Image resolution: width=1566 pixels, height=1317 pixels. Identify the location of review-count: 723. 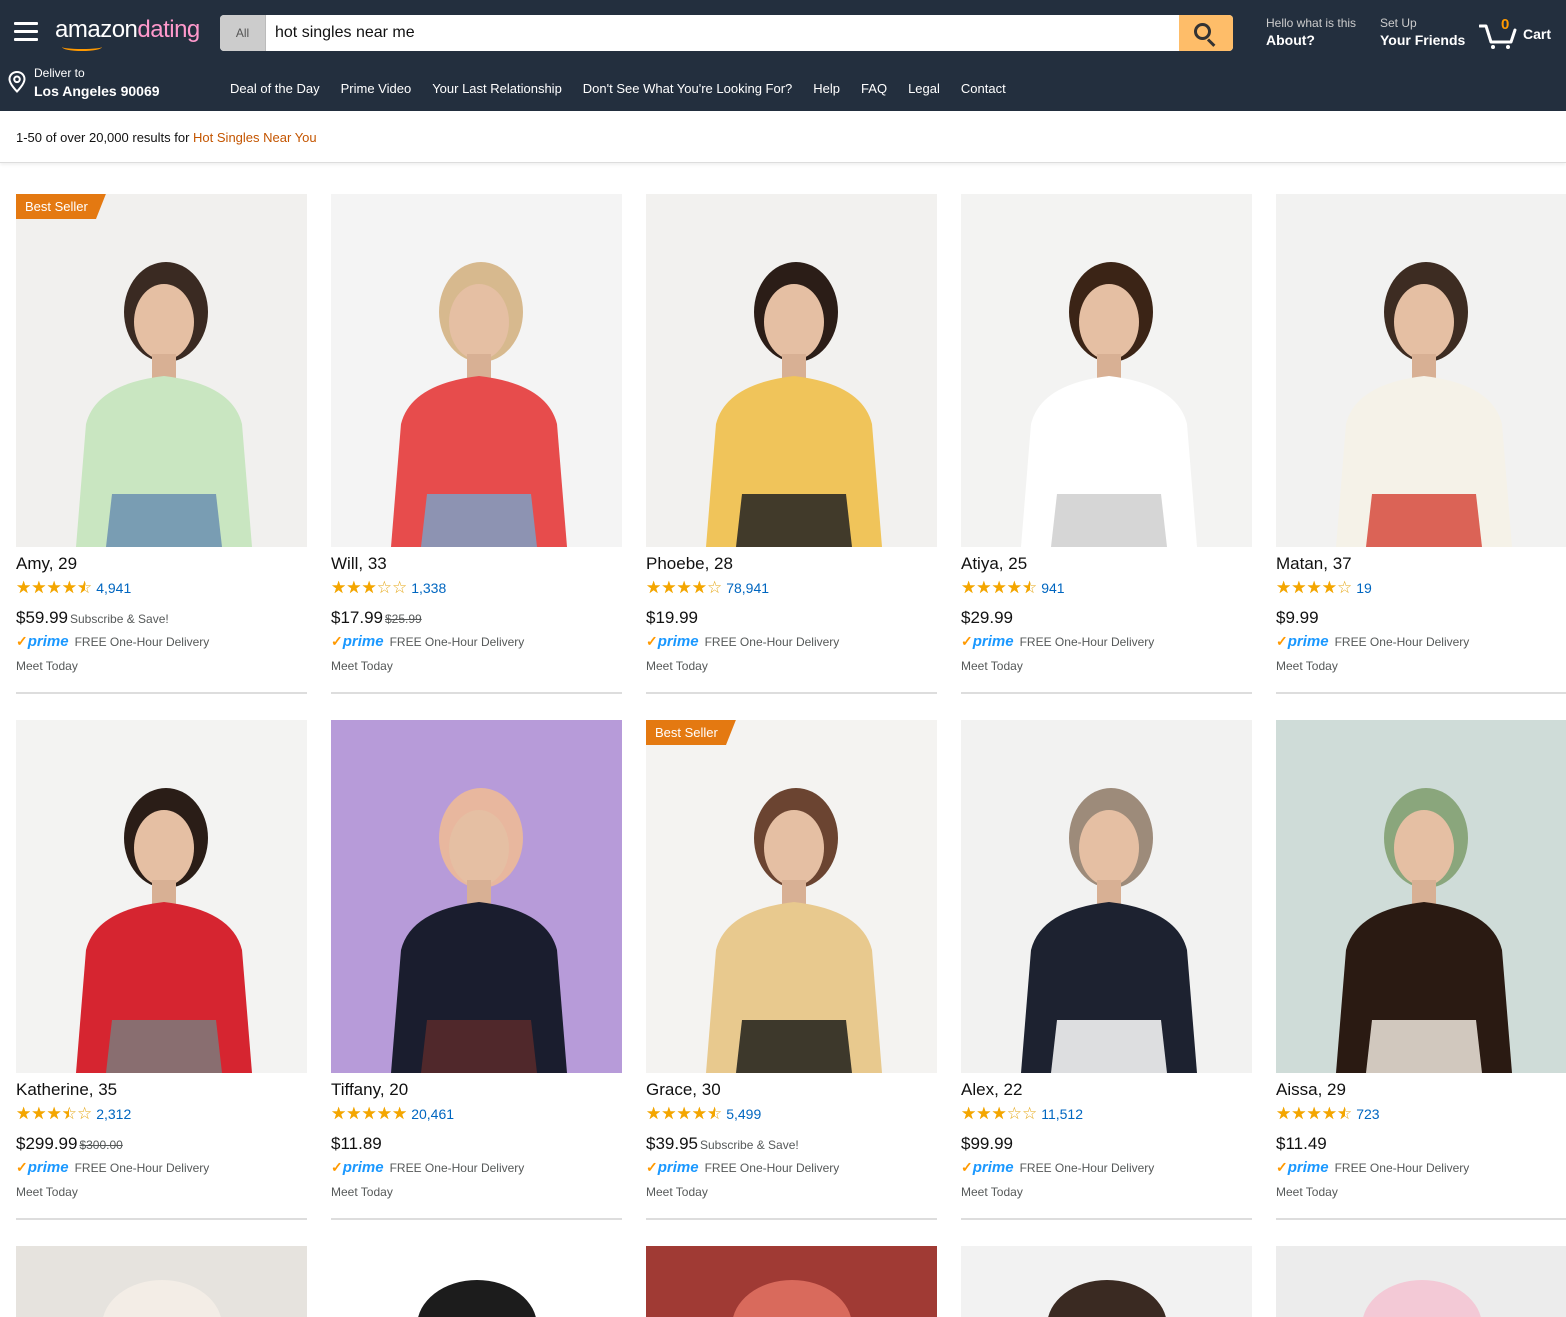
(1367, 1114).